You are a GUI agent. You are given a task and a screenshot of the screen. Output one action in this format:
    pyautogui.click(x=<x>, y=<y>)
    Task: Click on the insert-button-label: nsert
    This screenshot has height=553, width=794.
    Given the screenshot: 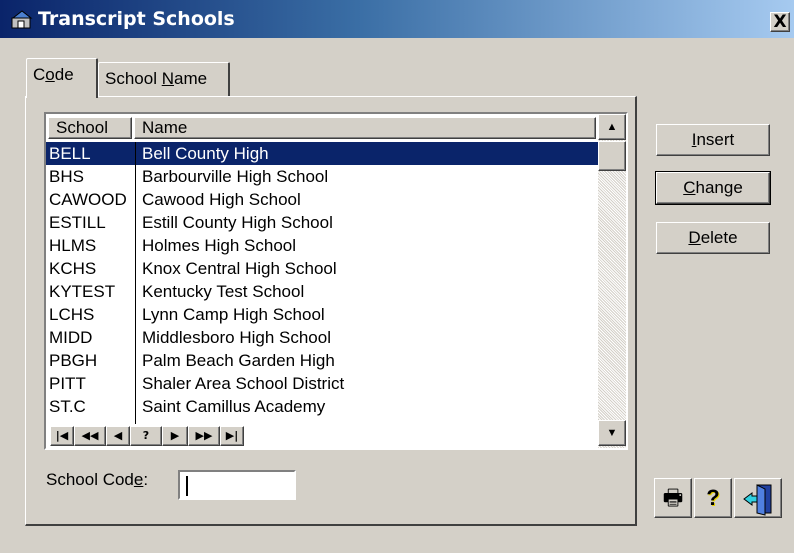 What is the action you would take?
    pyautogui.click(x=715, y=139)
    